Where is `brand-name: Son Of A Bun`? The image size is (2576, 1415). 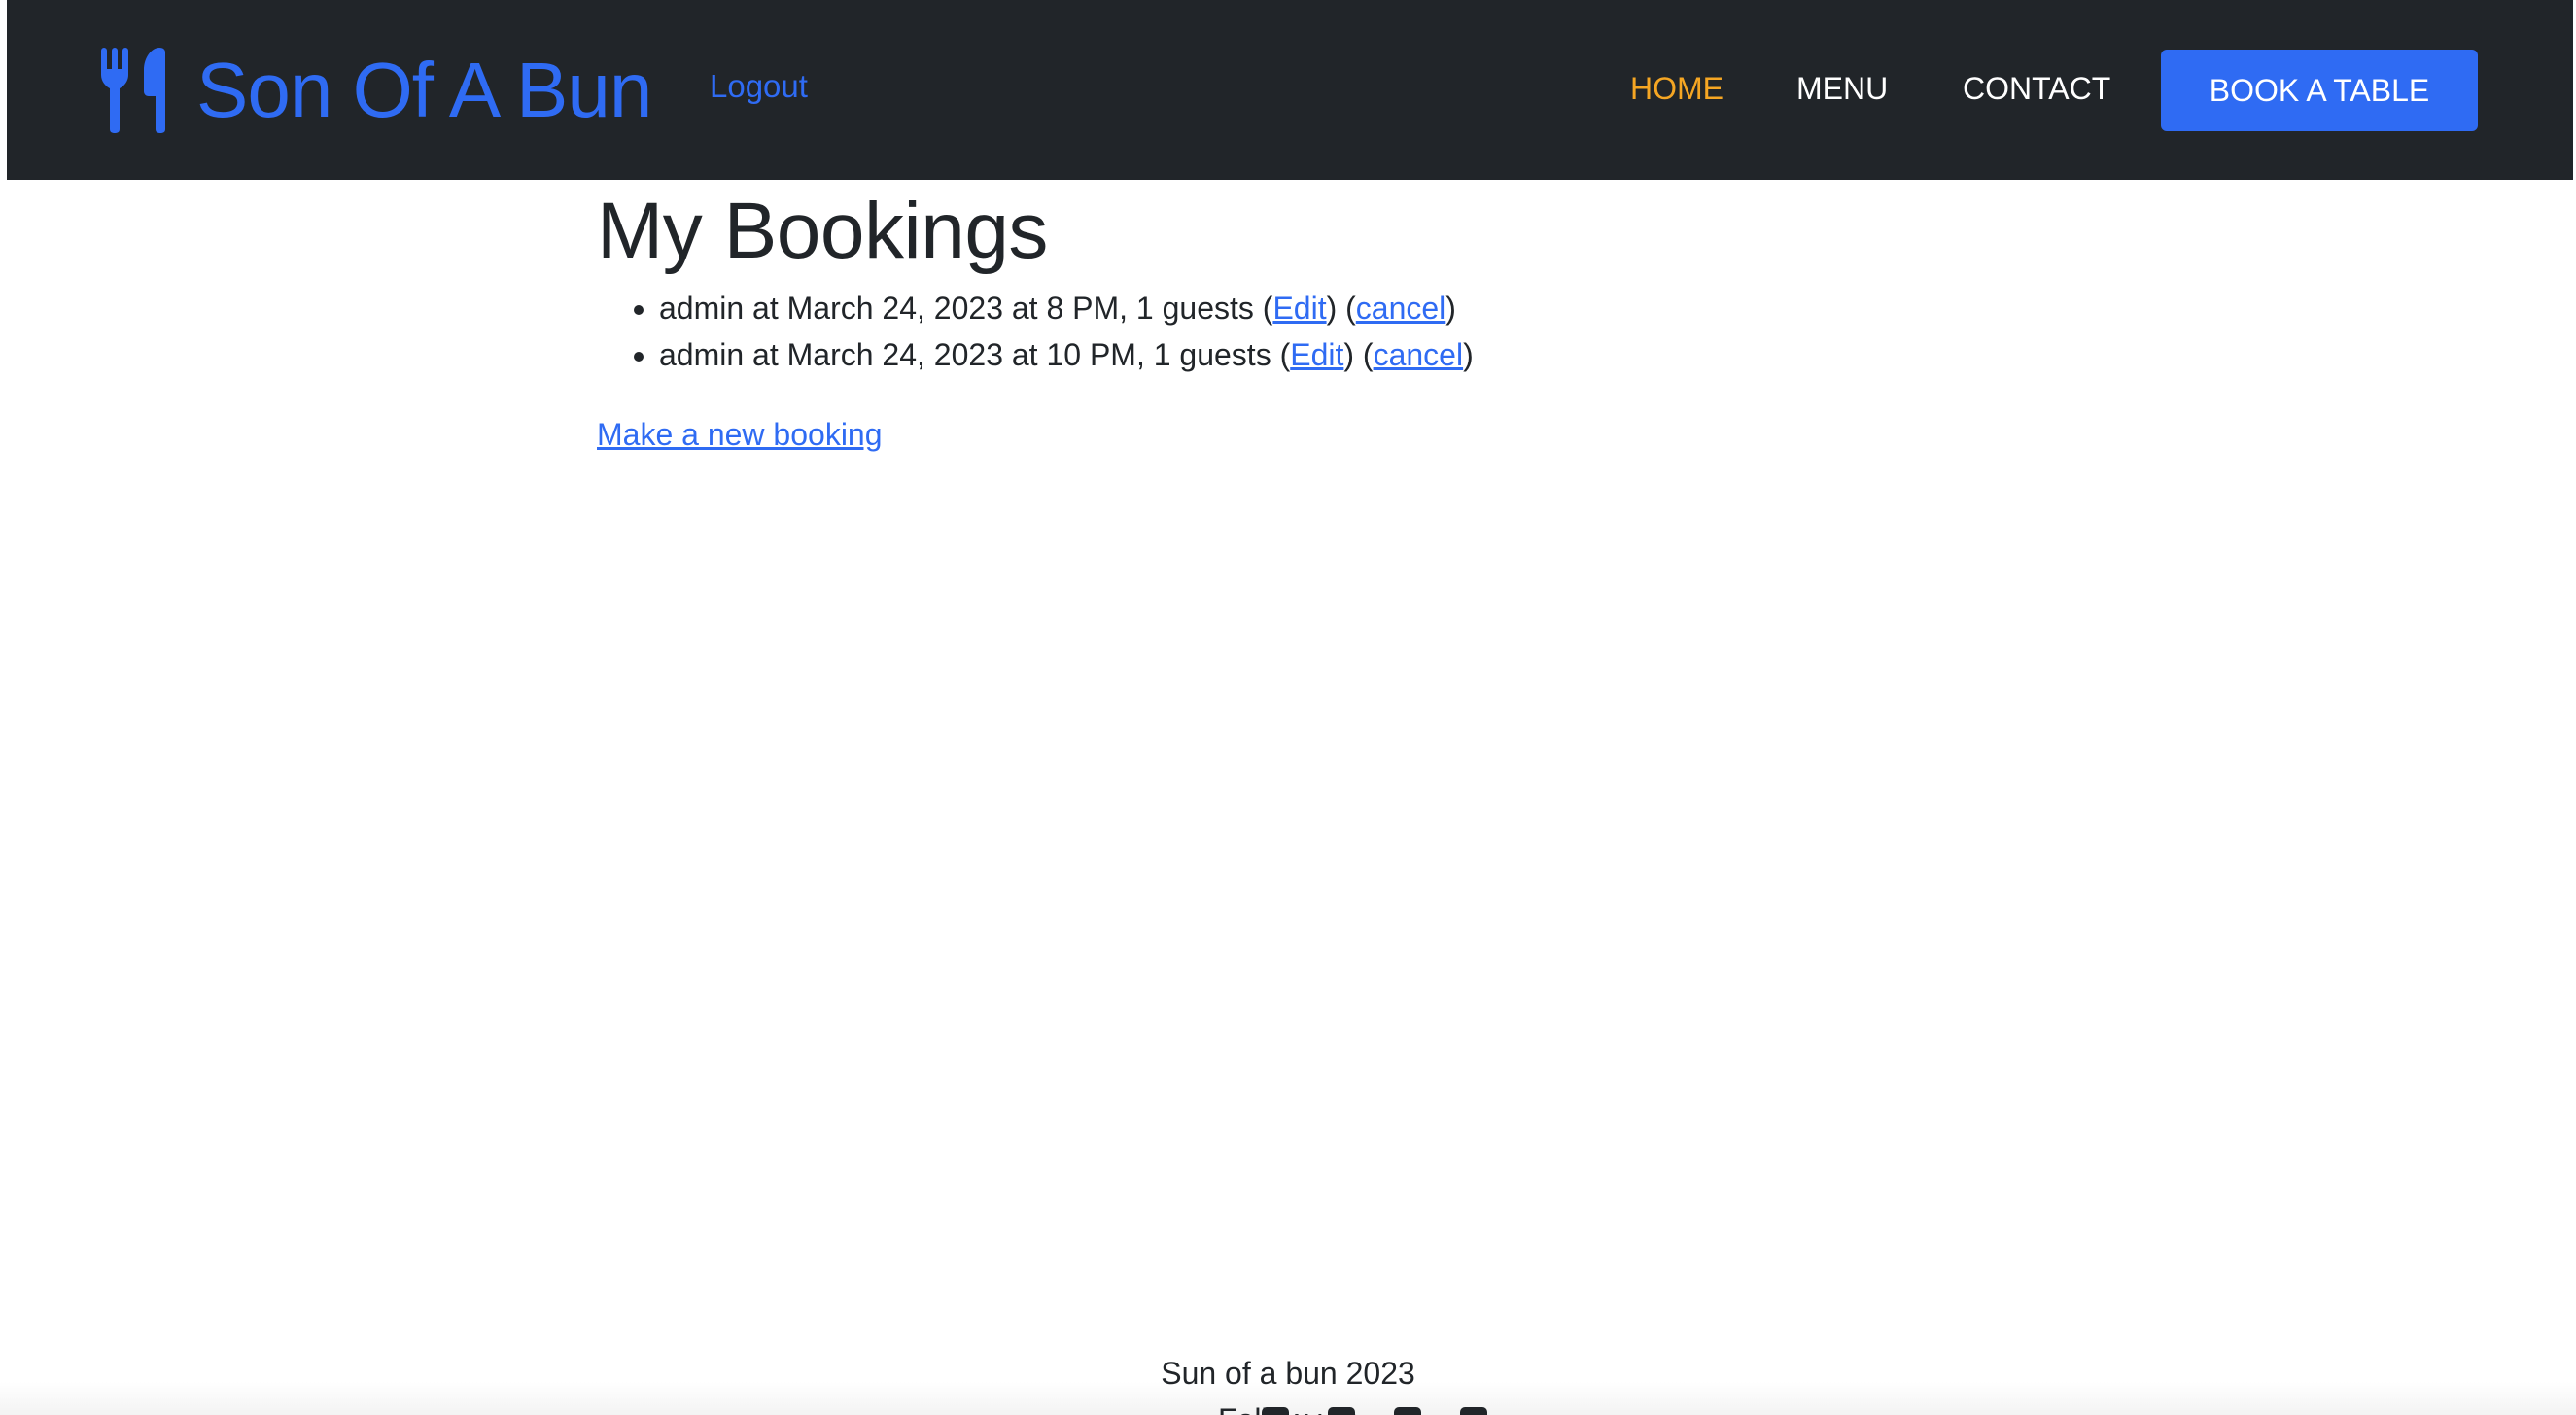 brand-name: Son Of A Bun is located at coordinates (424, 90).